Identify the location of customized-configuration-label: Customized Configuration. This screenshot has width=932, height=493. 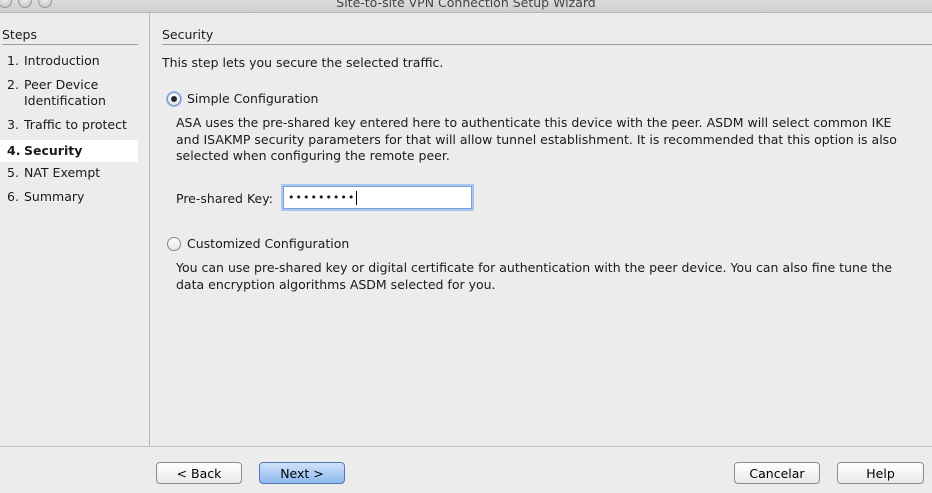
(268, 243).